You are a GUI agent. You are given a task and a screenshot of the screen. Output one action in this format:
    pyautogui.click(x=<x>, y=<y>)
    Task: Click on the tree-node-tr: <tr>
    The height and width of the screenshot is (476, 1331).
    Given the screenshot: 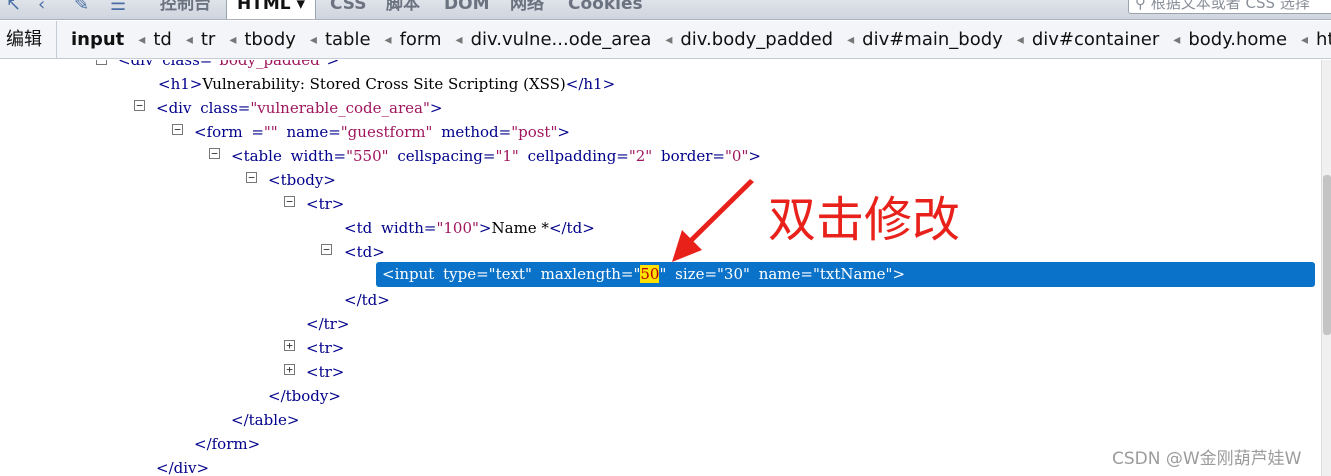 What is the action you would take?
    pyautogui.click(x=325, y=204)
    